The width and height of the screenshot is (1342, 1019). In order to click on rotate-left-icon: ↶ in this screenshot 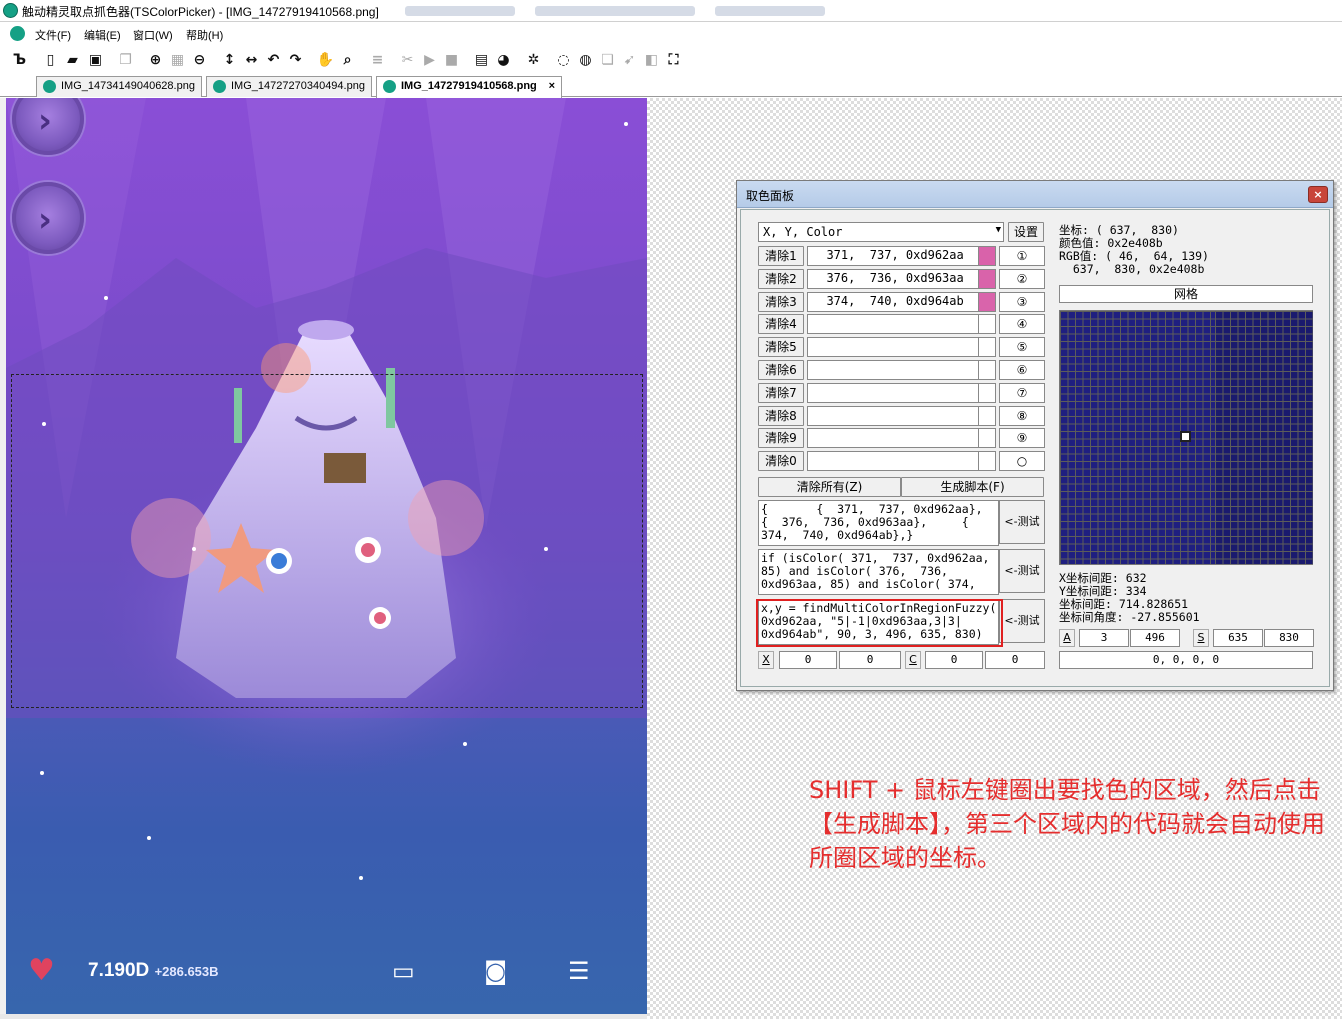, I will do `click(273, 59)`.